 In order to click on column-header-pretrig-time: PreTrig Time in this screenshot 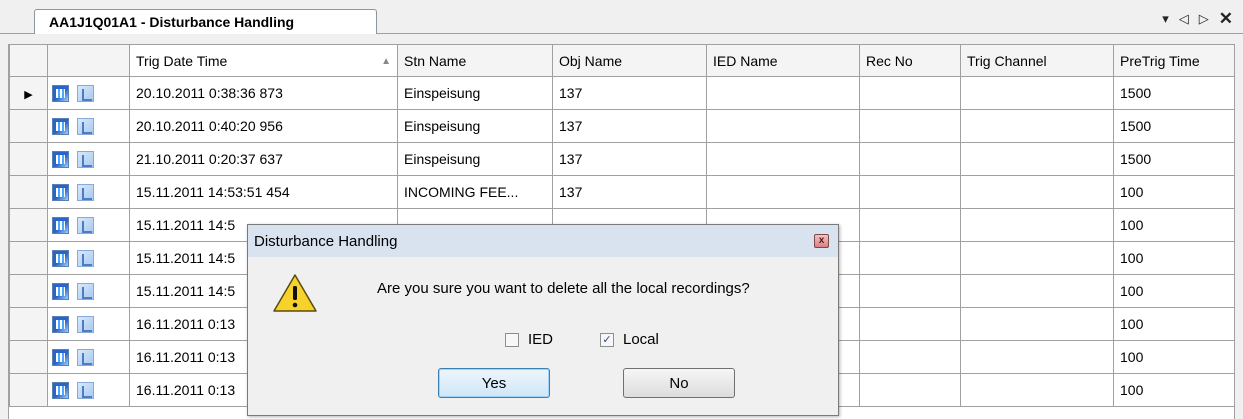, I will do `click(1173, 60)`.